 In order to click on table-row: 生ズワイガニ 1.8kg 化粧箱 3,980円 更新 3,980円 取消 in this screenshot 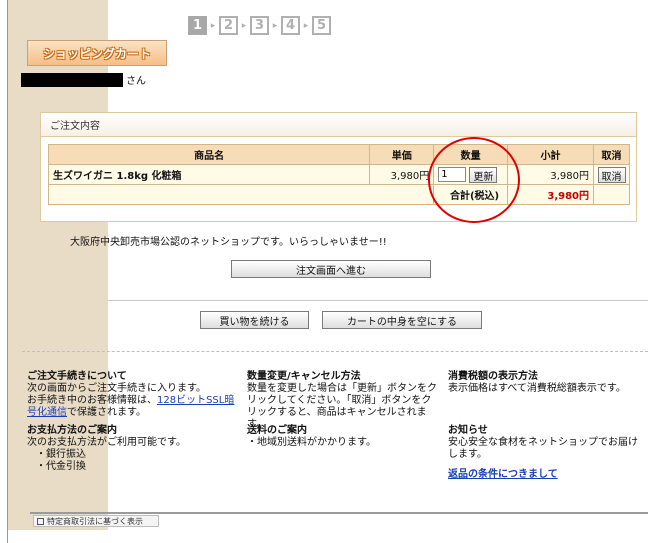, I will do `click(338, 174)`.